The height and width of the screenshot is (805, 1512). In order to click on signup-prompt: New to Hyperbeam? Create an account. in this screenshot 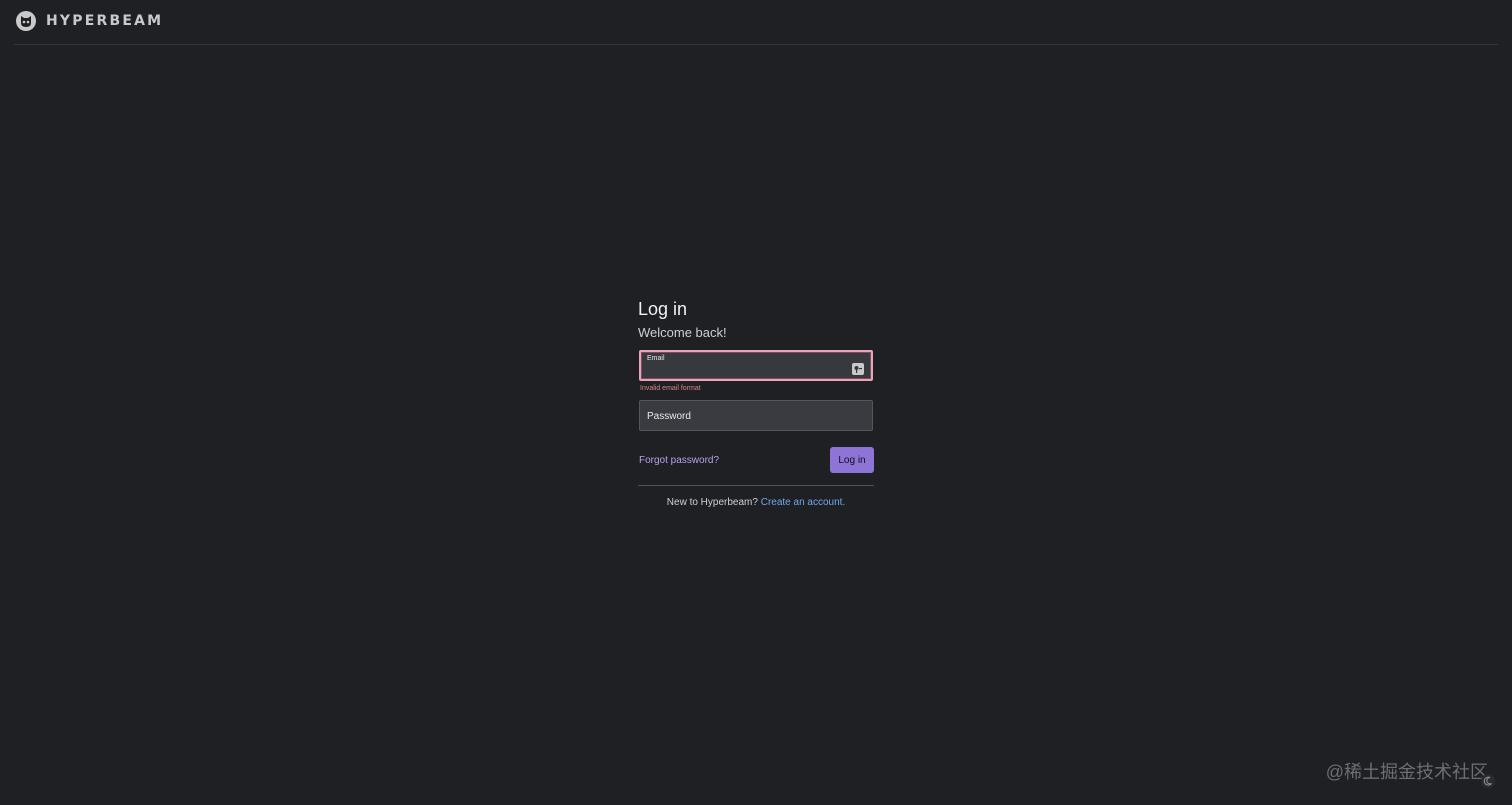, I will do `click(756, 502)`.